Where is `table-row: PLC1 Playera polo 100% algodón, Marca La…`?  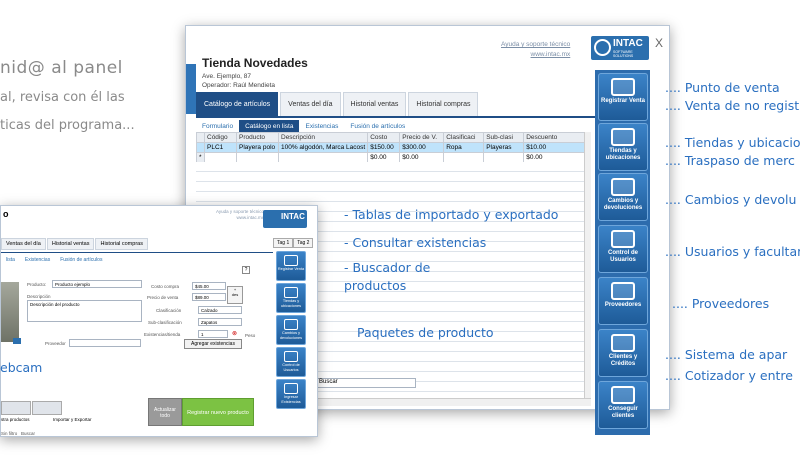
table-row: PLC1 Playera polo 100% algodón, Marca La… is located at coordinates (393, 147).